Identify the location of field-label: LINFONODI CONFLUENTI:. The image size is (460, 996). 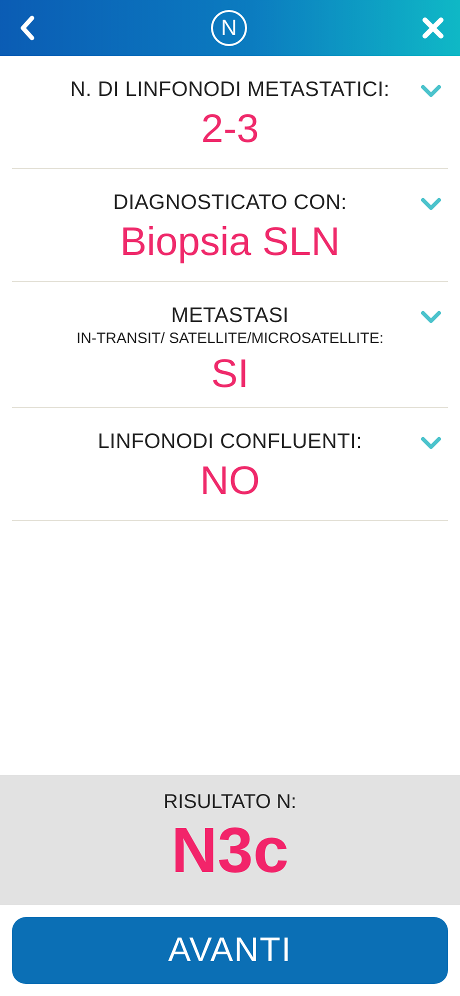
(230, 442).